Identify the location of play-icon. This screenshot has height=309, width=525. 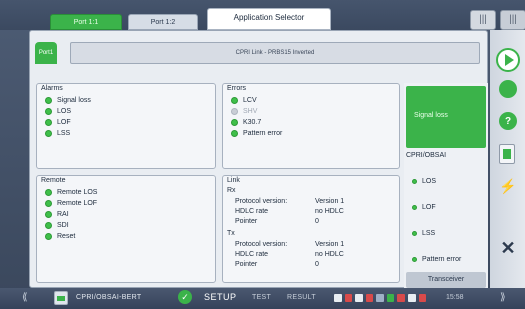
(509, 60).